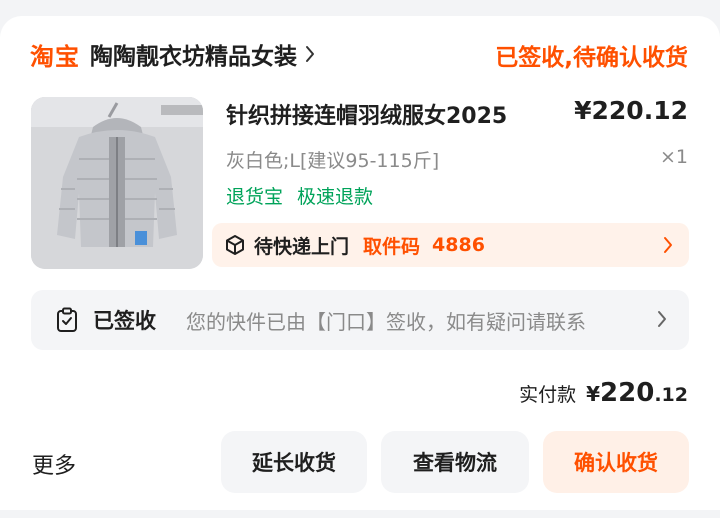 This screenshot has height=518, width=720. Describe the element at coordinates (671, 395) in the screenshot. I see `total-decimal: .12` at that location.